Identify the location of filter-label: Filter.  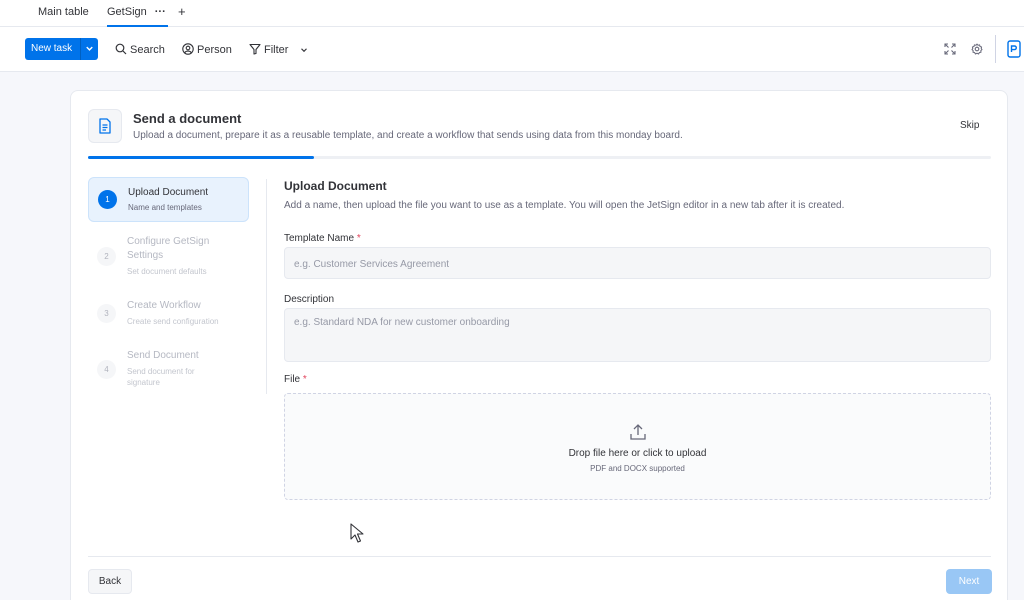
(276, 50).